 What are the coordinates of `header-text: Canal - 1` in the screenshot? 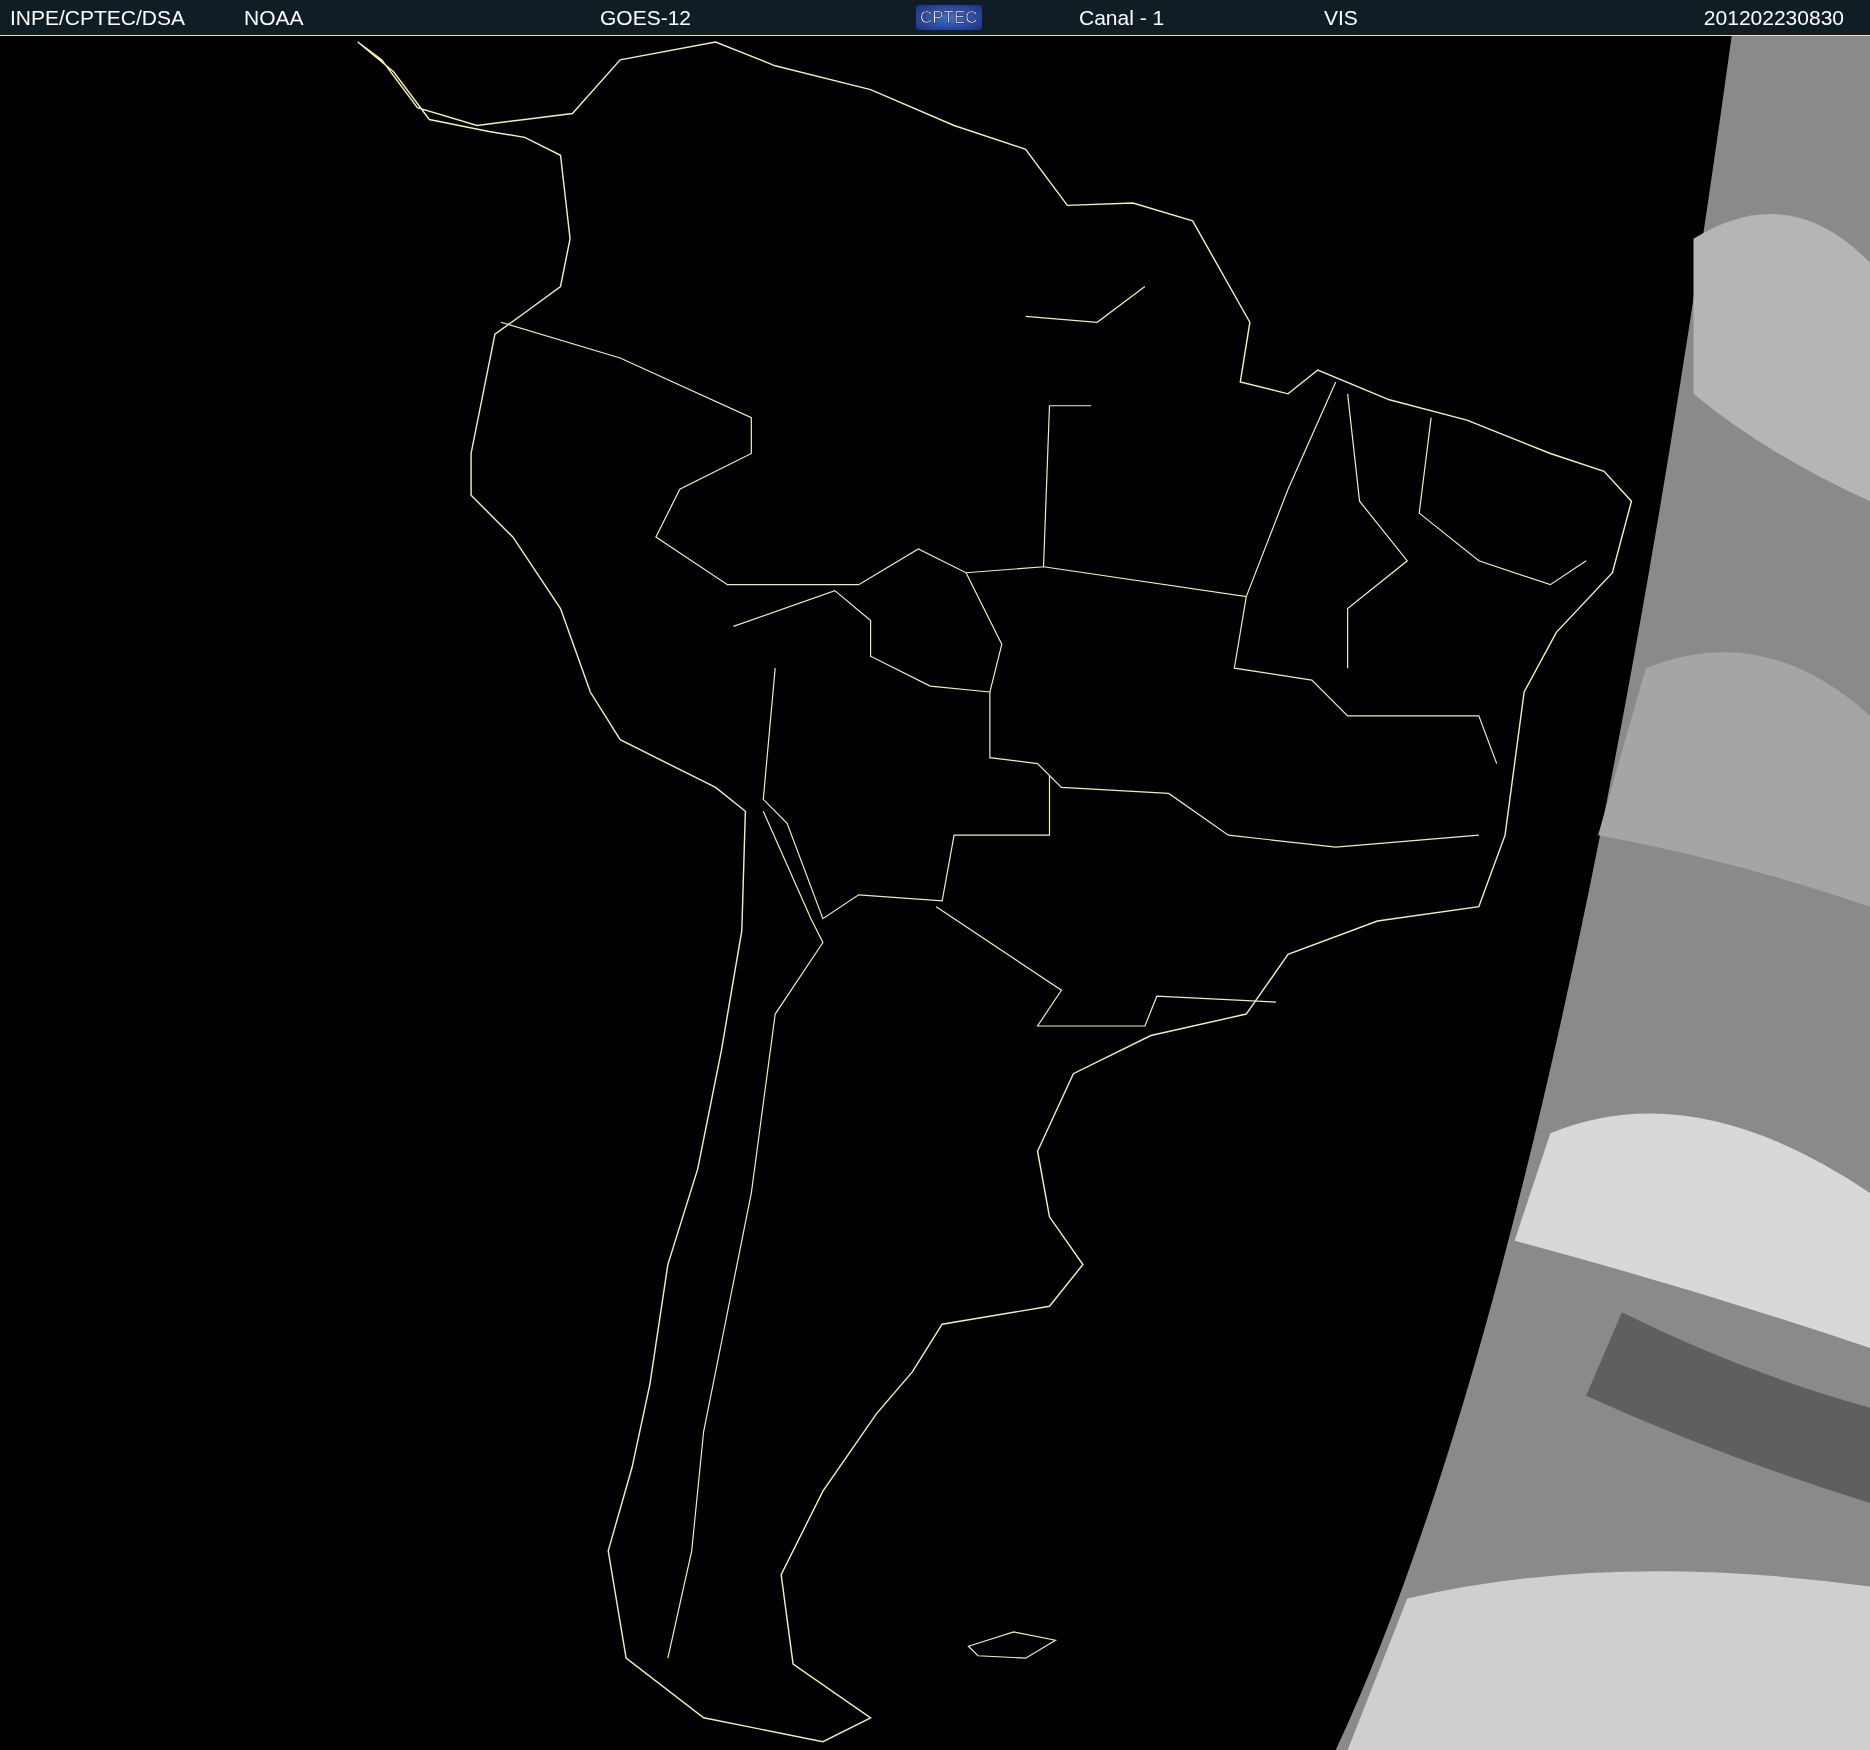 It's located at (1122, 17).